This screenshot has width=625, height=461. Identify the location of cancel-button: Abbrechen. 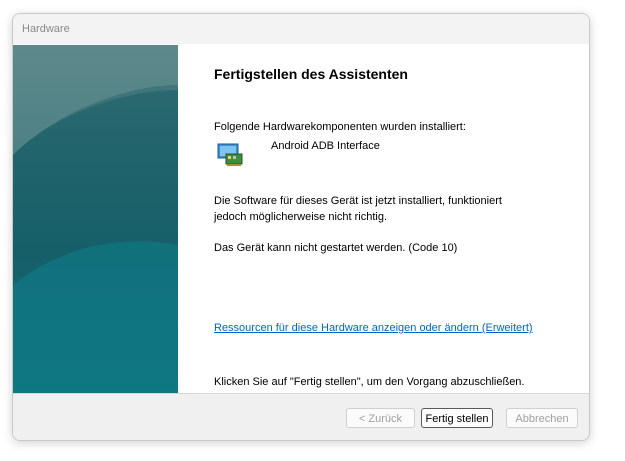
(542, 418).